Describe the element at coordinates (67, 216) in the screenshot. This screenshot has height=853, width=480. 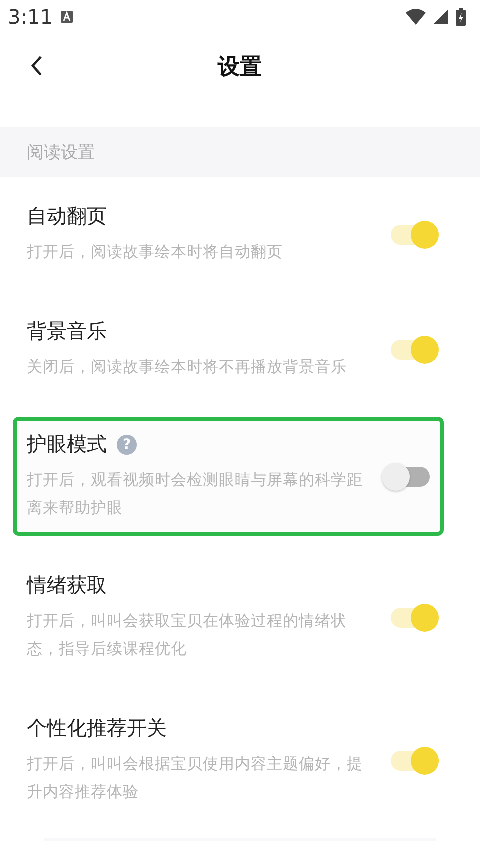
I see `setting-title: 自动翻页` at that location.